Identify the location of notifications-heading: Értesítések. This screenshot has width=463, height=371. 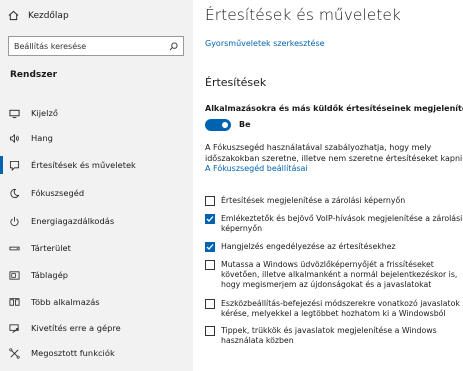
(236, 82).